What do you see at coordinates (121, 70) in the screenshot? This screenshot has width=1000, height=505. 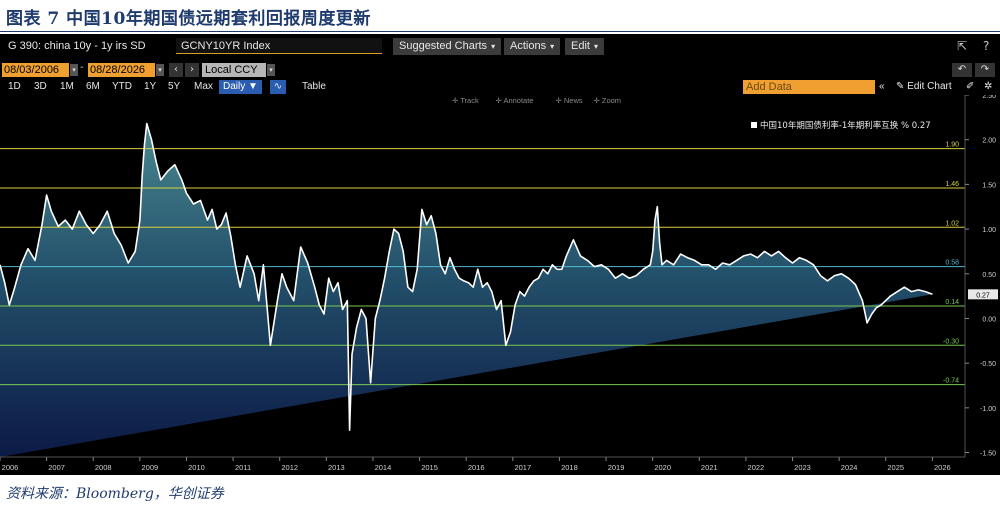 I see `end-date-field: 08/28/2026` at bounding box center [121, 70].